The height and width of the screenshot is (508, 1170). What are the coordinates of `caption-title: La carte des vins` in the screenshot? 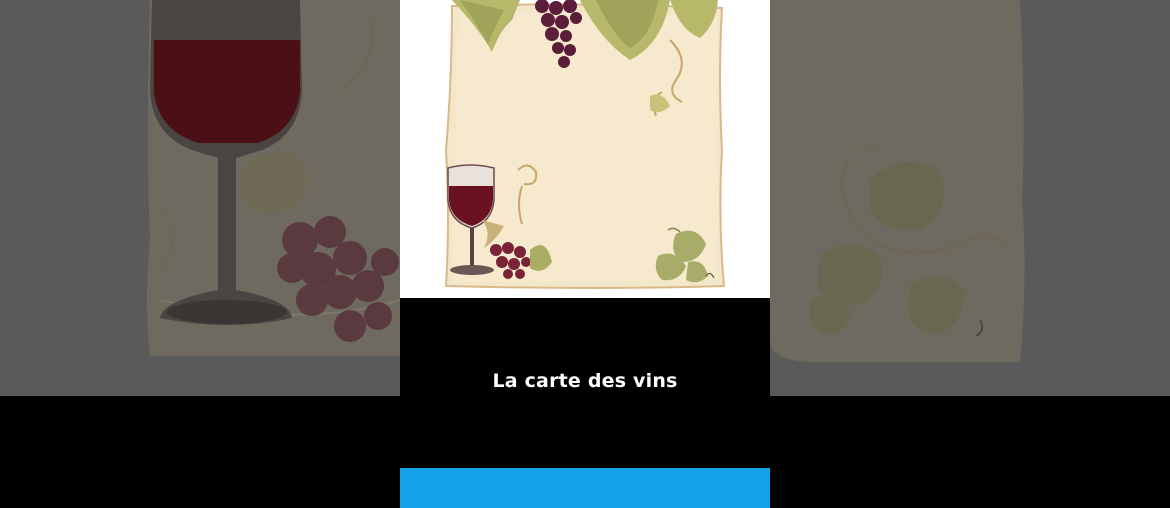 It's located at (585, 381).